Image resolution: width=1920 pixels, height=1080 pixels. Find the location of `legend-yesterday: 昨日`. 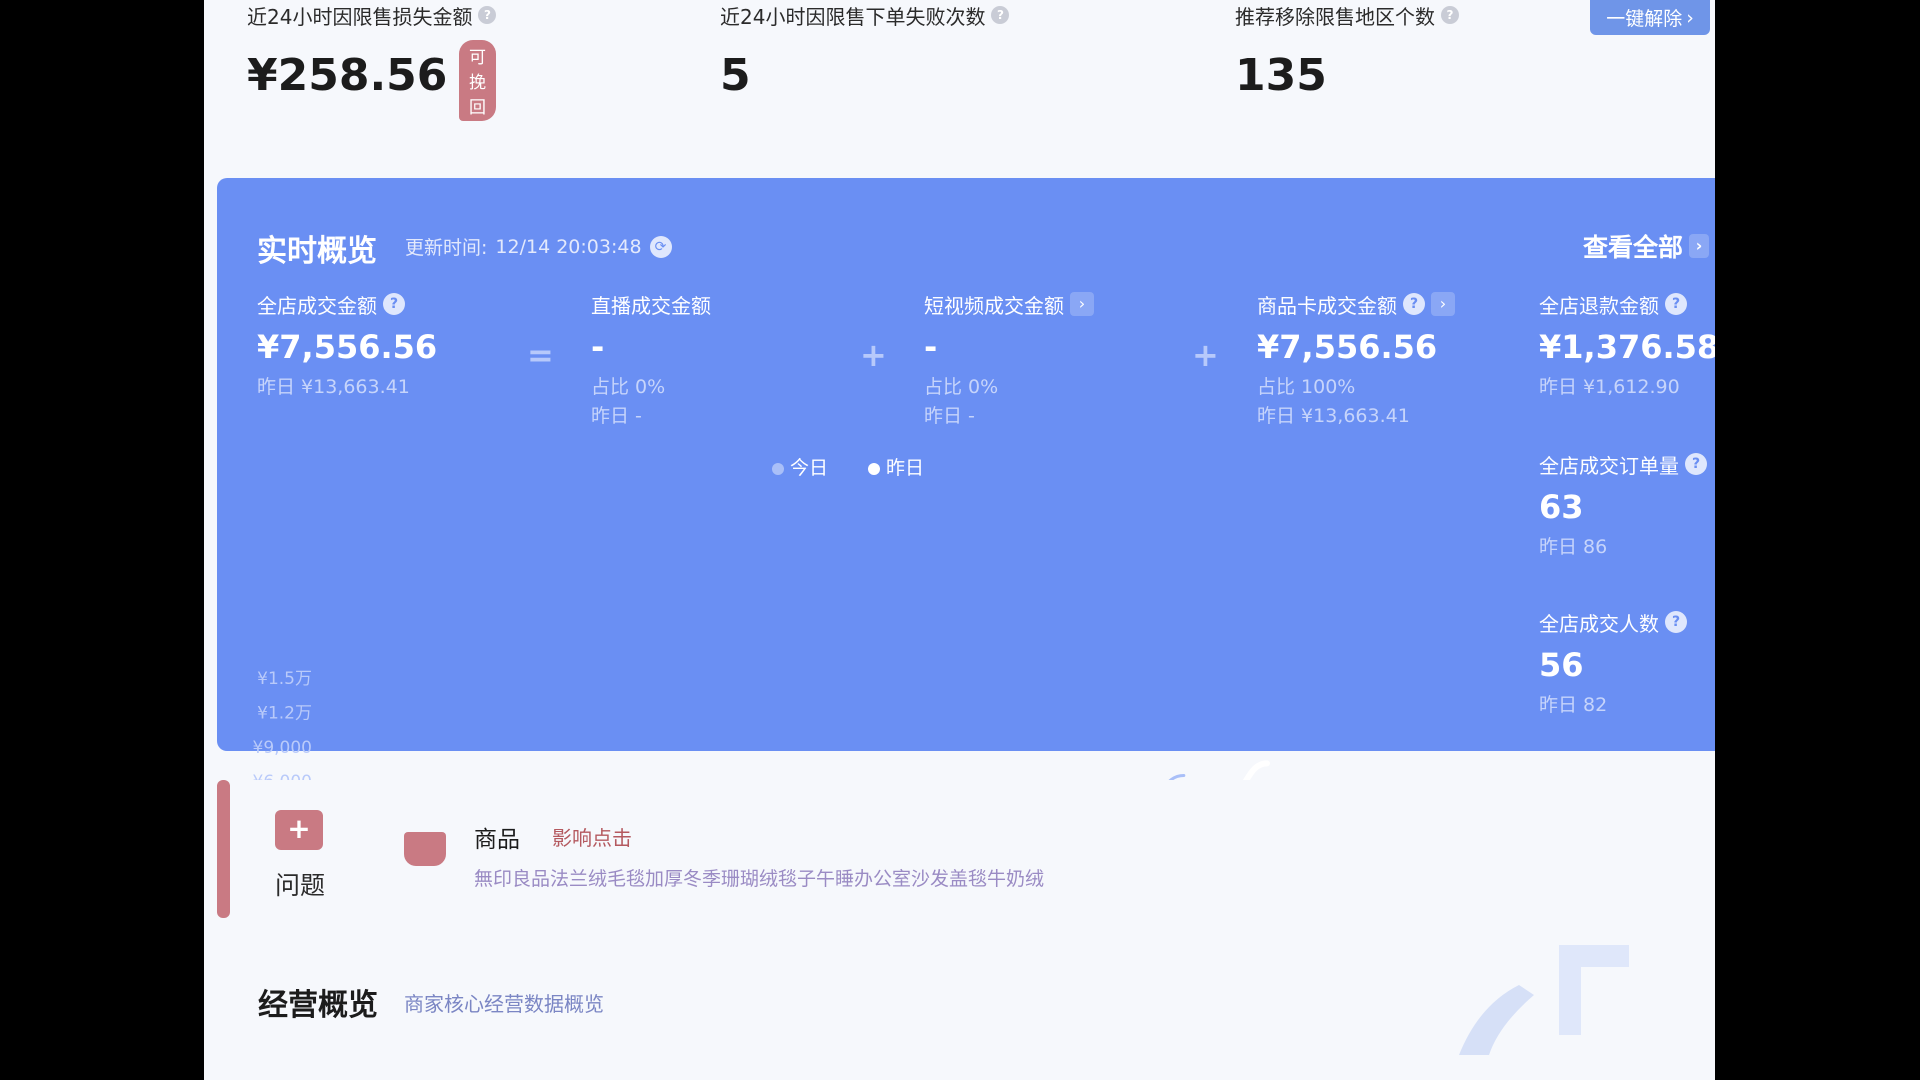

legend-yesterday: 昨日 is located at coordinates (896, 466).